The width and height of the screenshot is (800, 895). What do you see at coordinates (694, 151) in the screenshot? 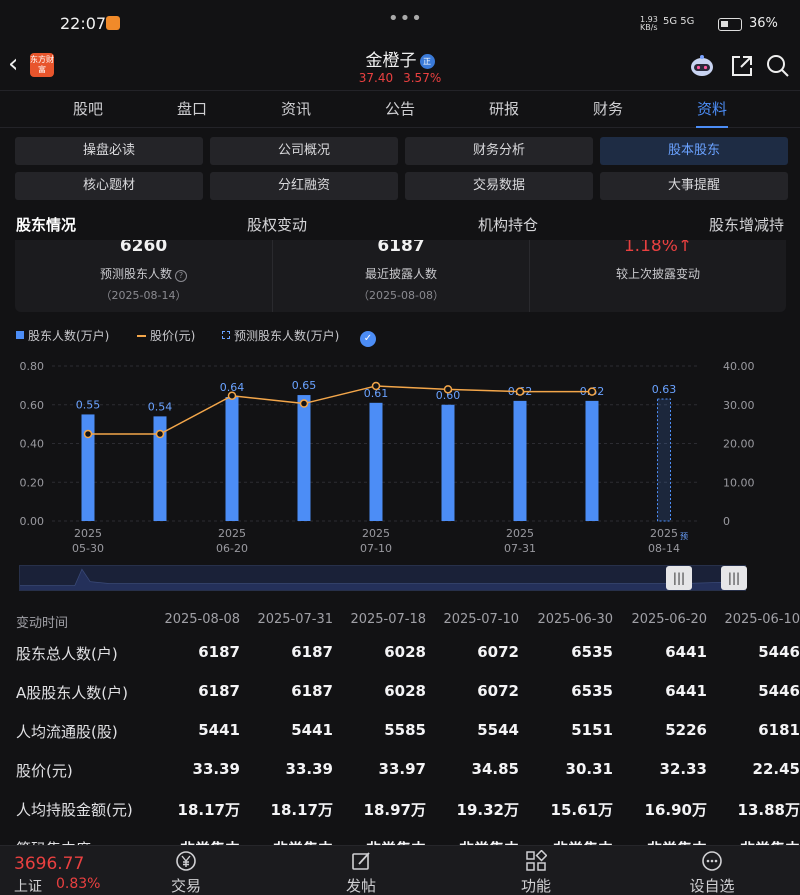
I see `section-button-3: 股本股东` at bounding box center [694, 151].